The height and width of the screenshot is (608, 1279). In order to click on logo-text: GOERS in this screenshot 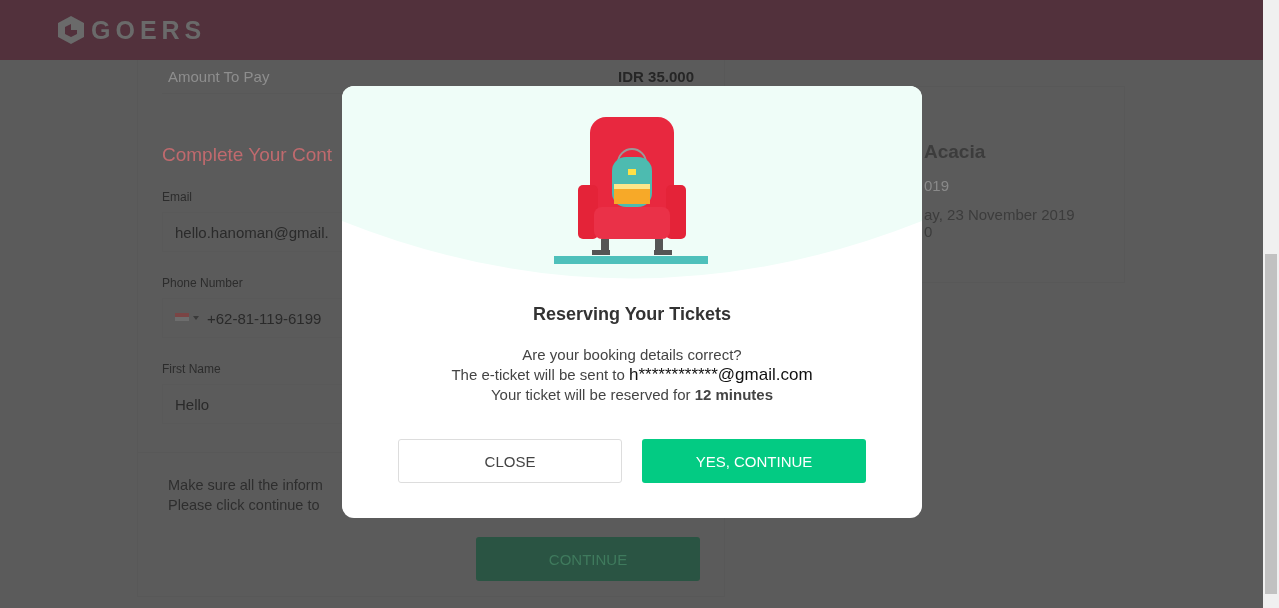, I will do `click(149, 30)`.